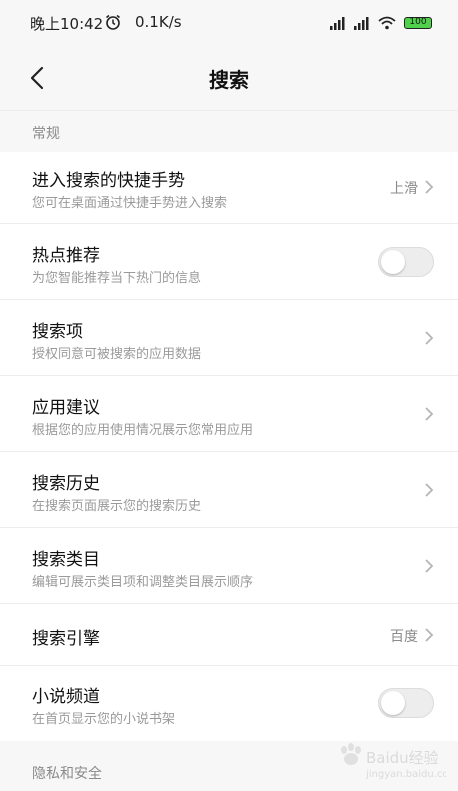  Describe the element at coordinates (117, 354) in the screenshot. I see `row-subtitle: 授权同意可被搜索的应用数据` at that location.